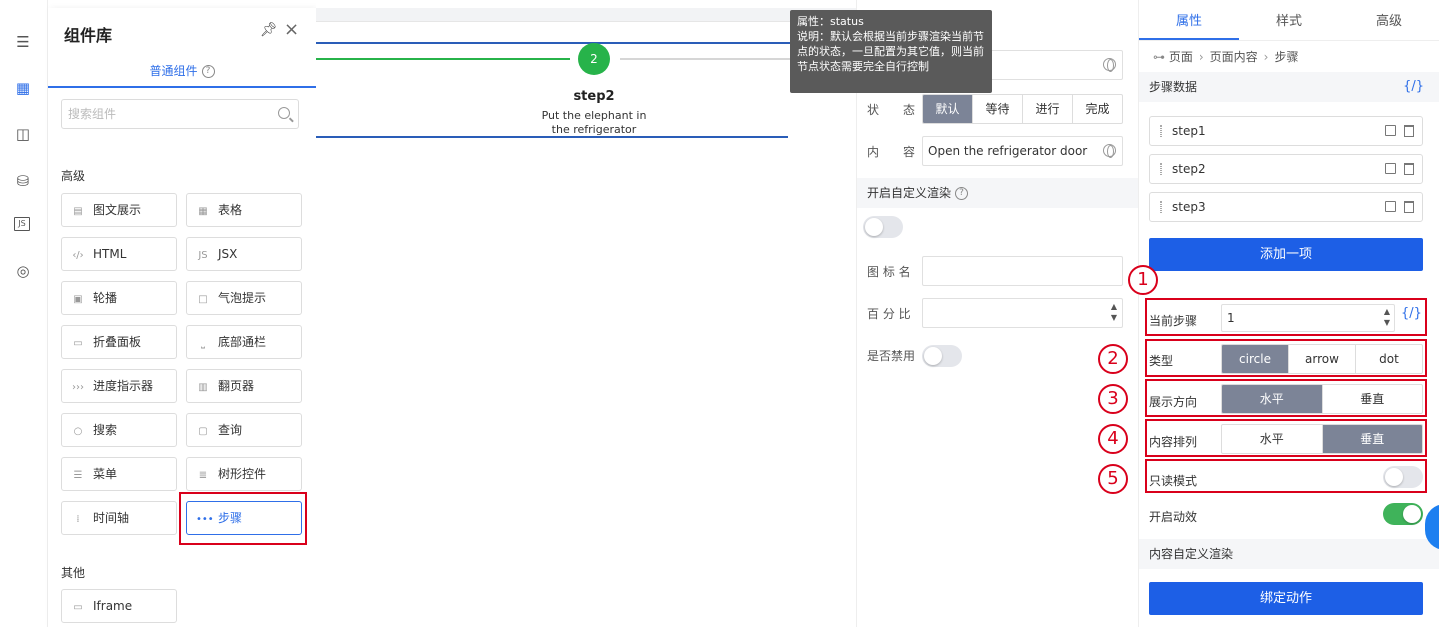  What do you see at coordinates (1389, 359) in the screenshot?
I see `type-option-dot: dot` at bounding box center [1389, 359].